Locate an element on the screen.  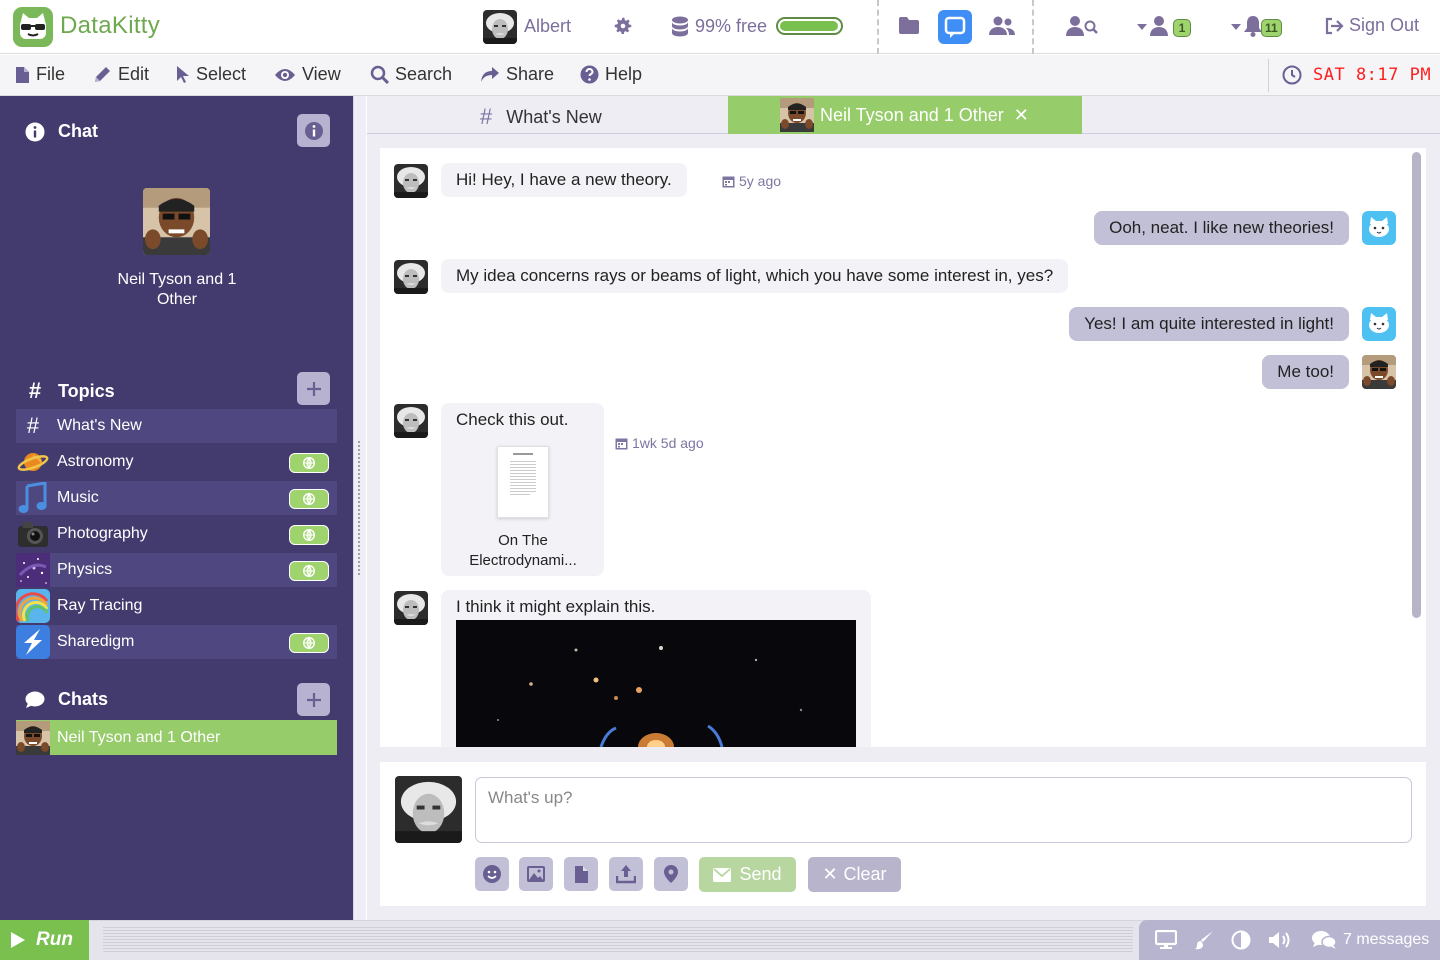
menu-help: Help is located at coordinates (611, 74).